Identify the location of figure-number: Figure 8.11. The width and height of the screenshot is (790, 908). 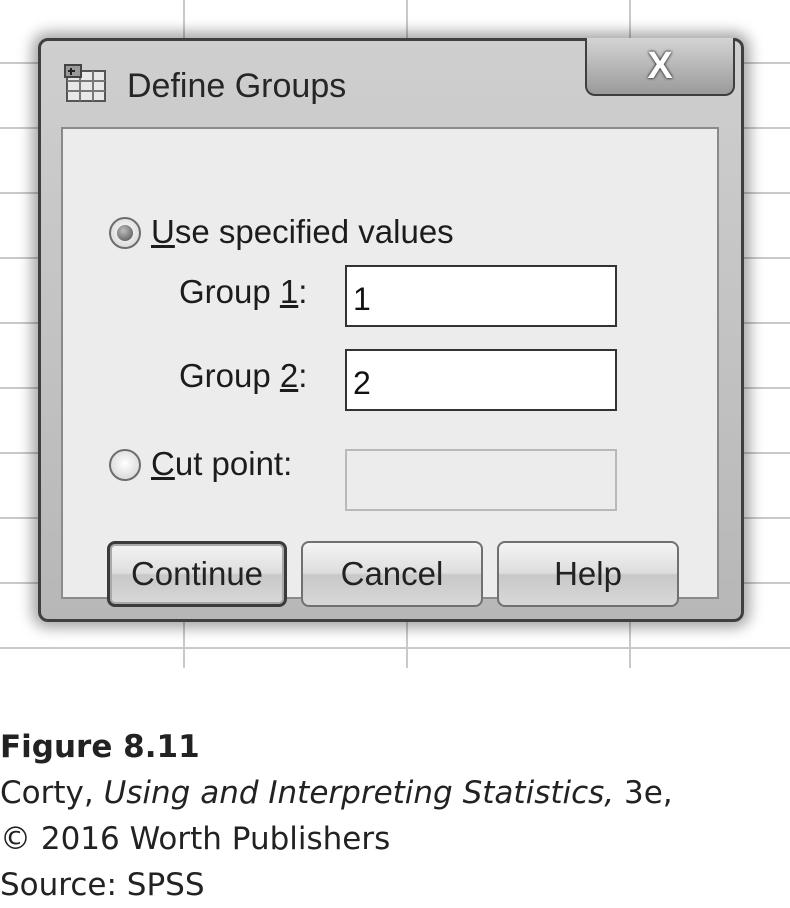
(100, 747).